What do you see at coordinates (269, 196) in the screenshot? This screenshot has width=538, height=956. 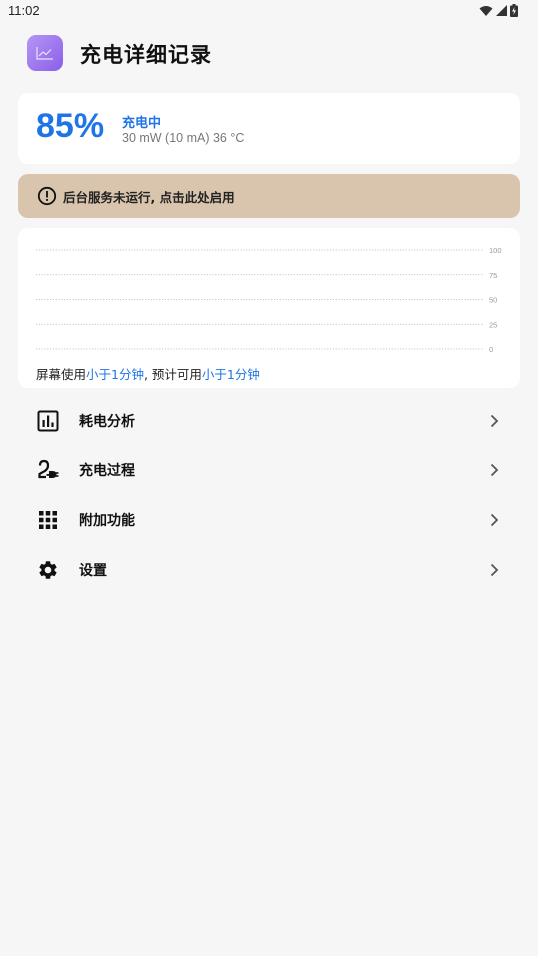 I see `background-service-warning: 后台服务未运行, 点击此处启用` at bounding box center [269, 196].